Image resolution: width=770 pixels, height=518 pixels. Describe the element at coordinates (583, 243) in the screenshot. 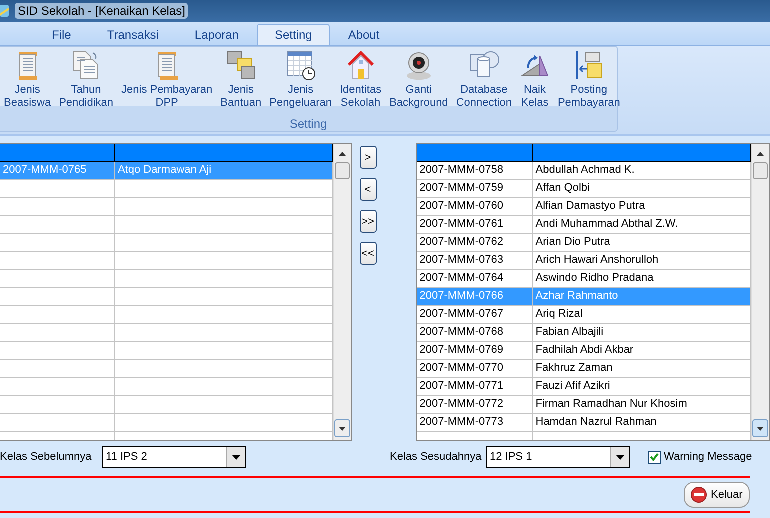

I see `table-row: 2007-MMM-0762 Arian Dio Putra` at that location.